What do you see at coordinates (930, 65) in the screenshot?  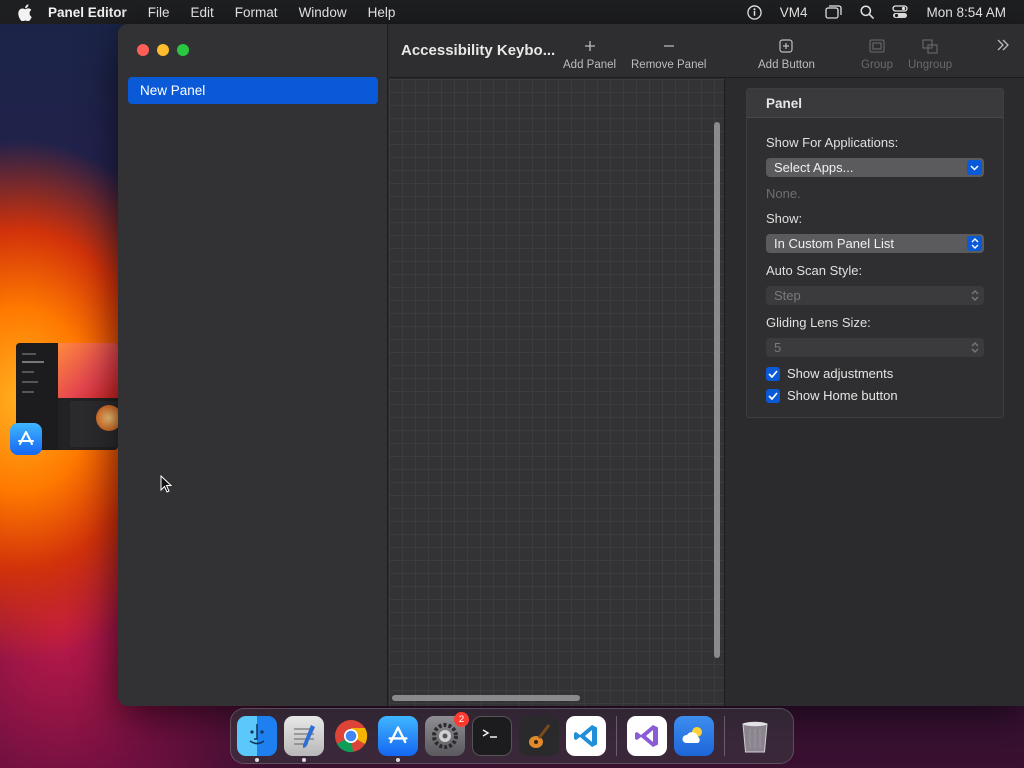 I see `ungroup-label: Ungroup` at bounding box center [930, 65].